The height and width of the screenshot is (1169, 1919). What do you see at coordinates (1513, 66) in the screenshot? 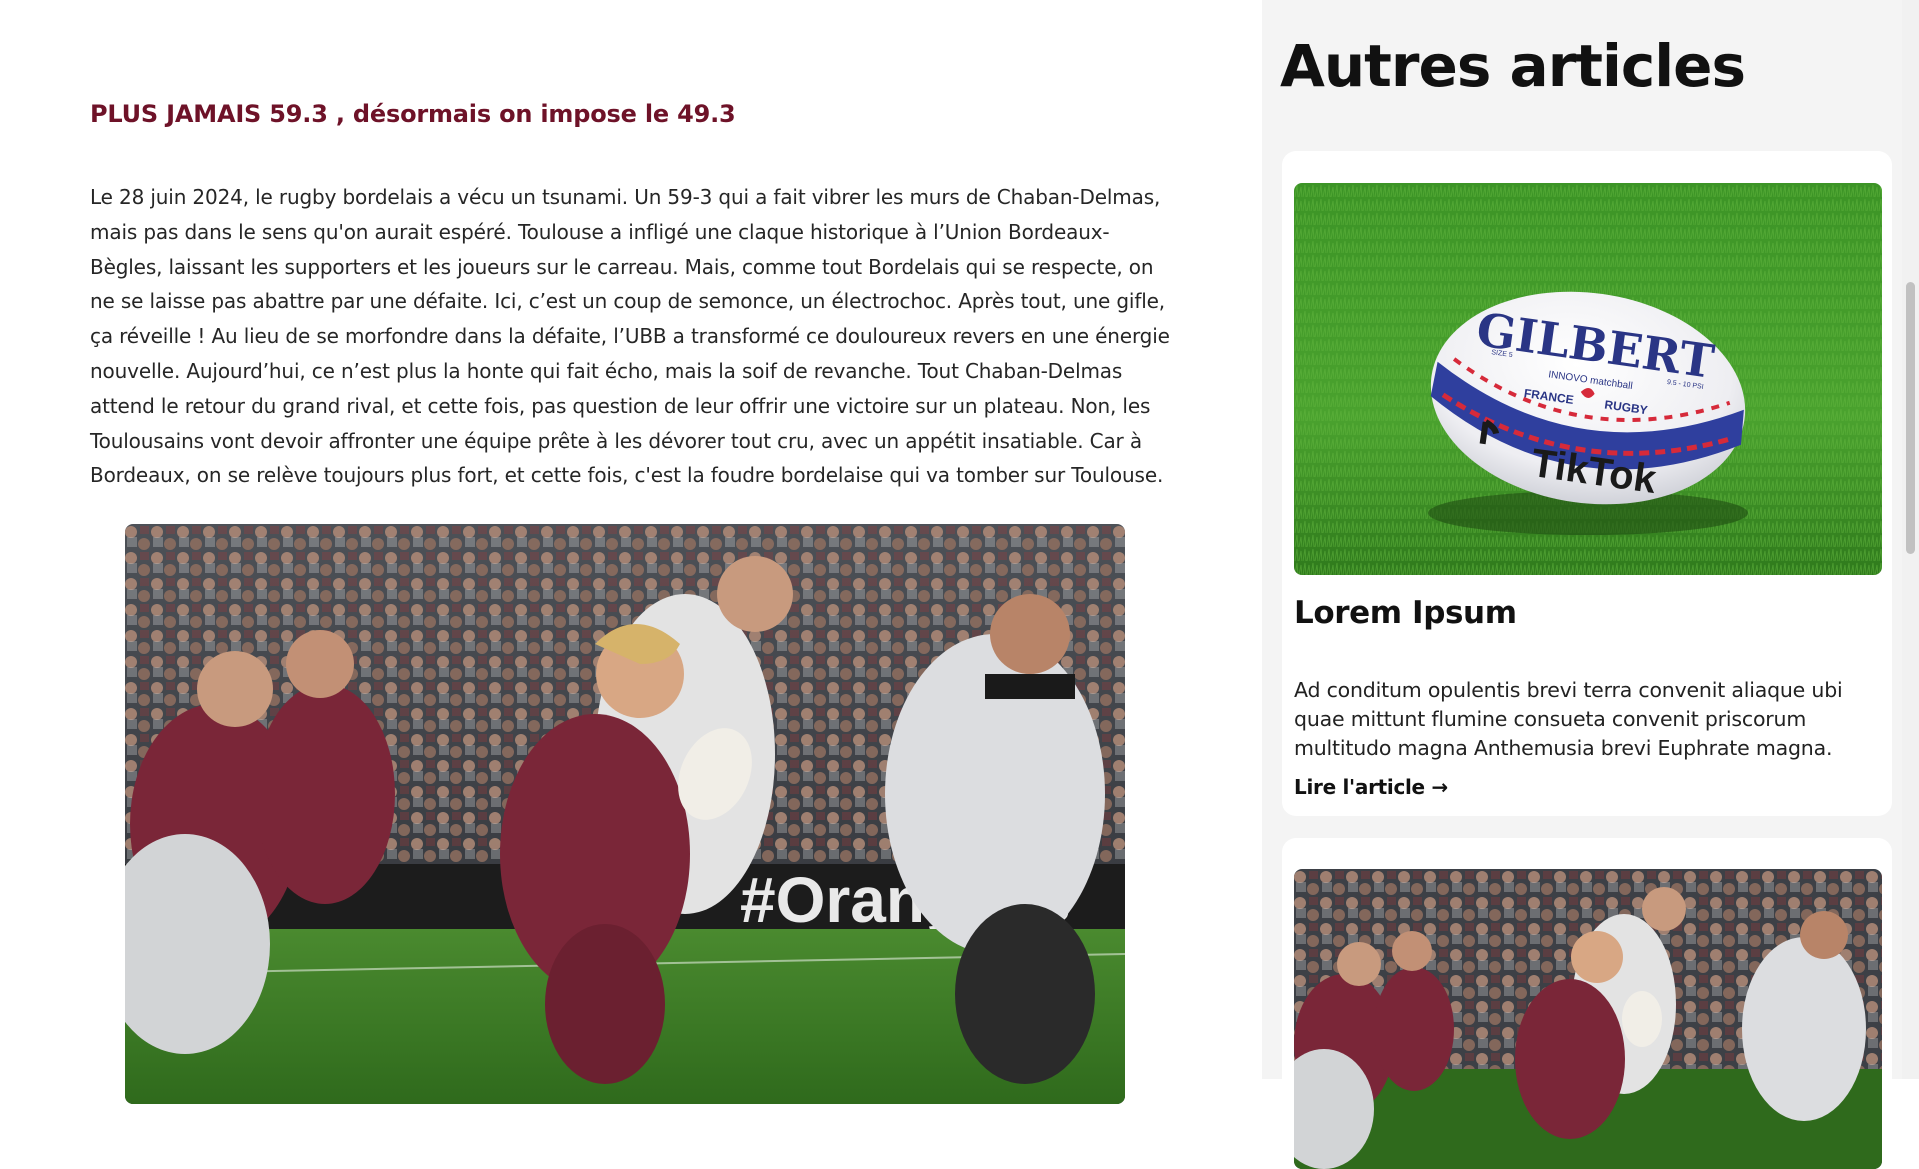
I see `sidebar-title: Autres articles` at bounding box center [1513, 66].